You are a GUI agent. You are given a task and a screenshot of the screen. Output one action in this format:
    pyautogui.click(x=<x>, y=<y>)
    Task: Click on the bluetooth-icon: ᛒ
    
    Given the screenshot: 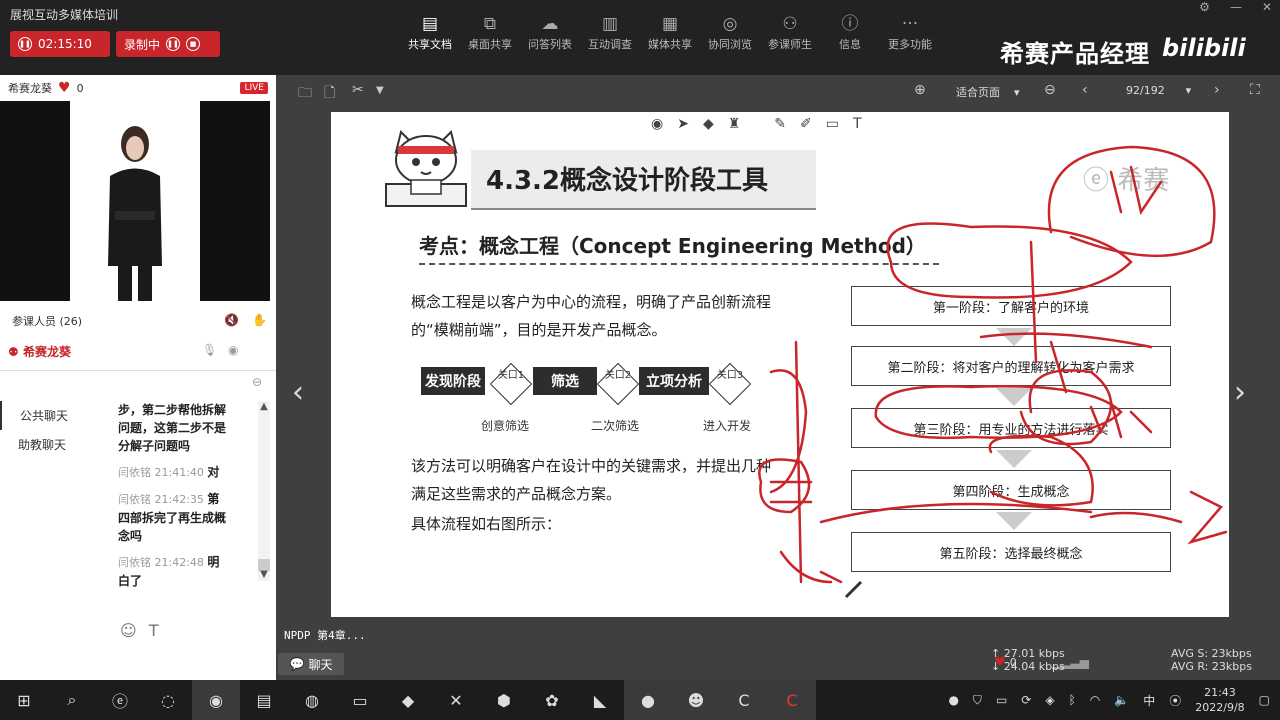 What is the action you would take?
    pyautogui.click(x=1072, y=700)
    